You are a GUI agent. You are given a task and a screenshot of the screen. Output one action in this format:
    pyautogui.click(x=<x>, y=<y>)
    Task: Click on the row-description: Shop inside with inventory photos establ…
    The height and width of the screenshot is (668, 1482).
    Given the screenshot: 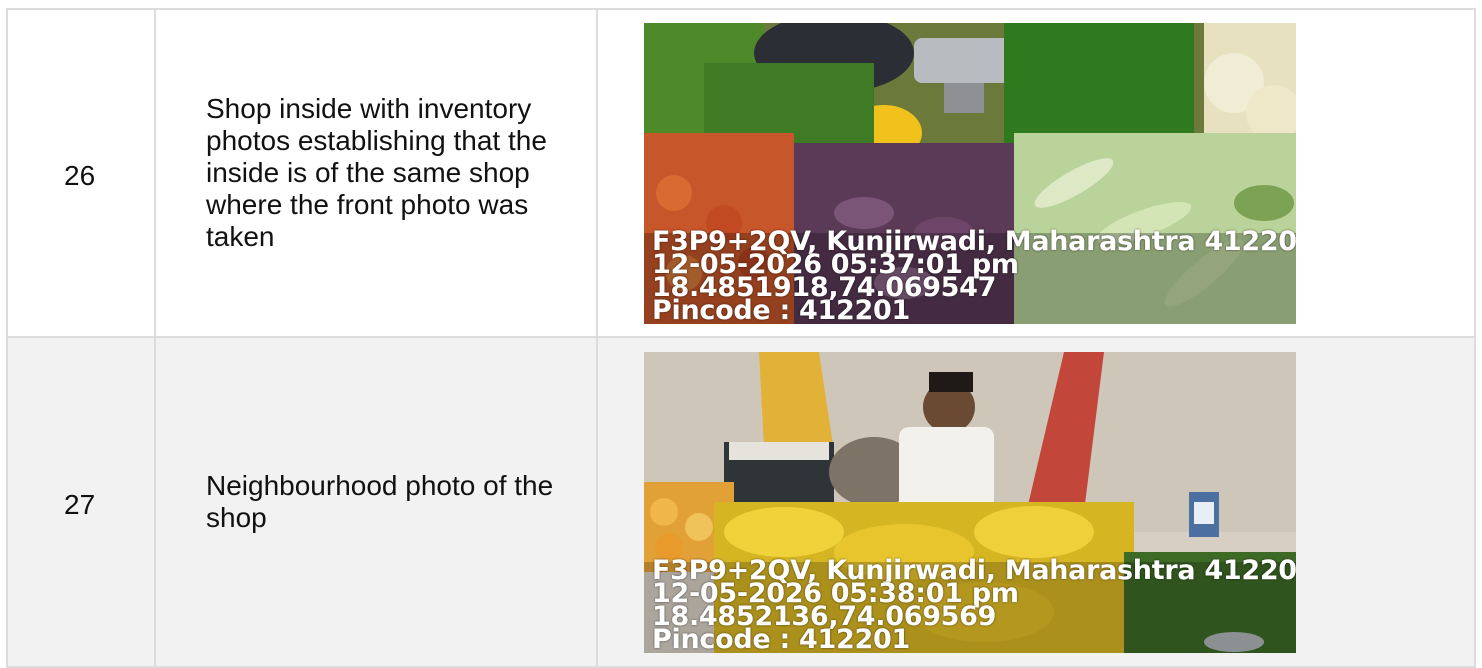 What is the action you would take?
    pyautogui.click(x=376, y=172)
    